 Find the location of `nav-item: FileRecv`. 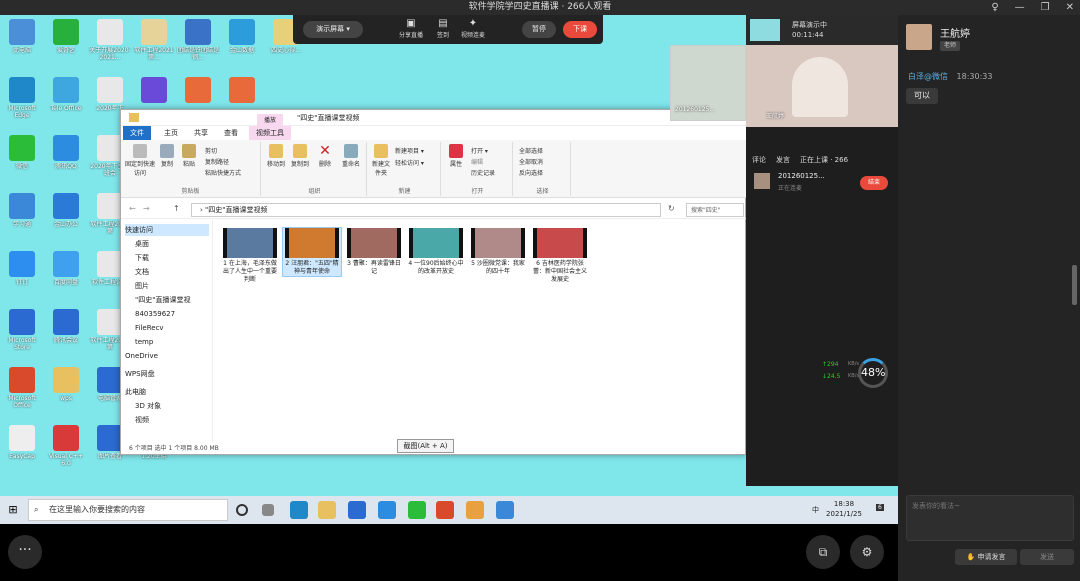

nav-item: FileRecv is located at coordinates (149, 328).